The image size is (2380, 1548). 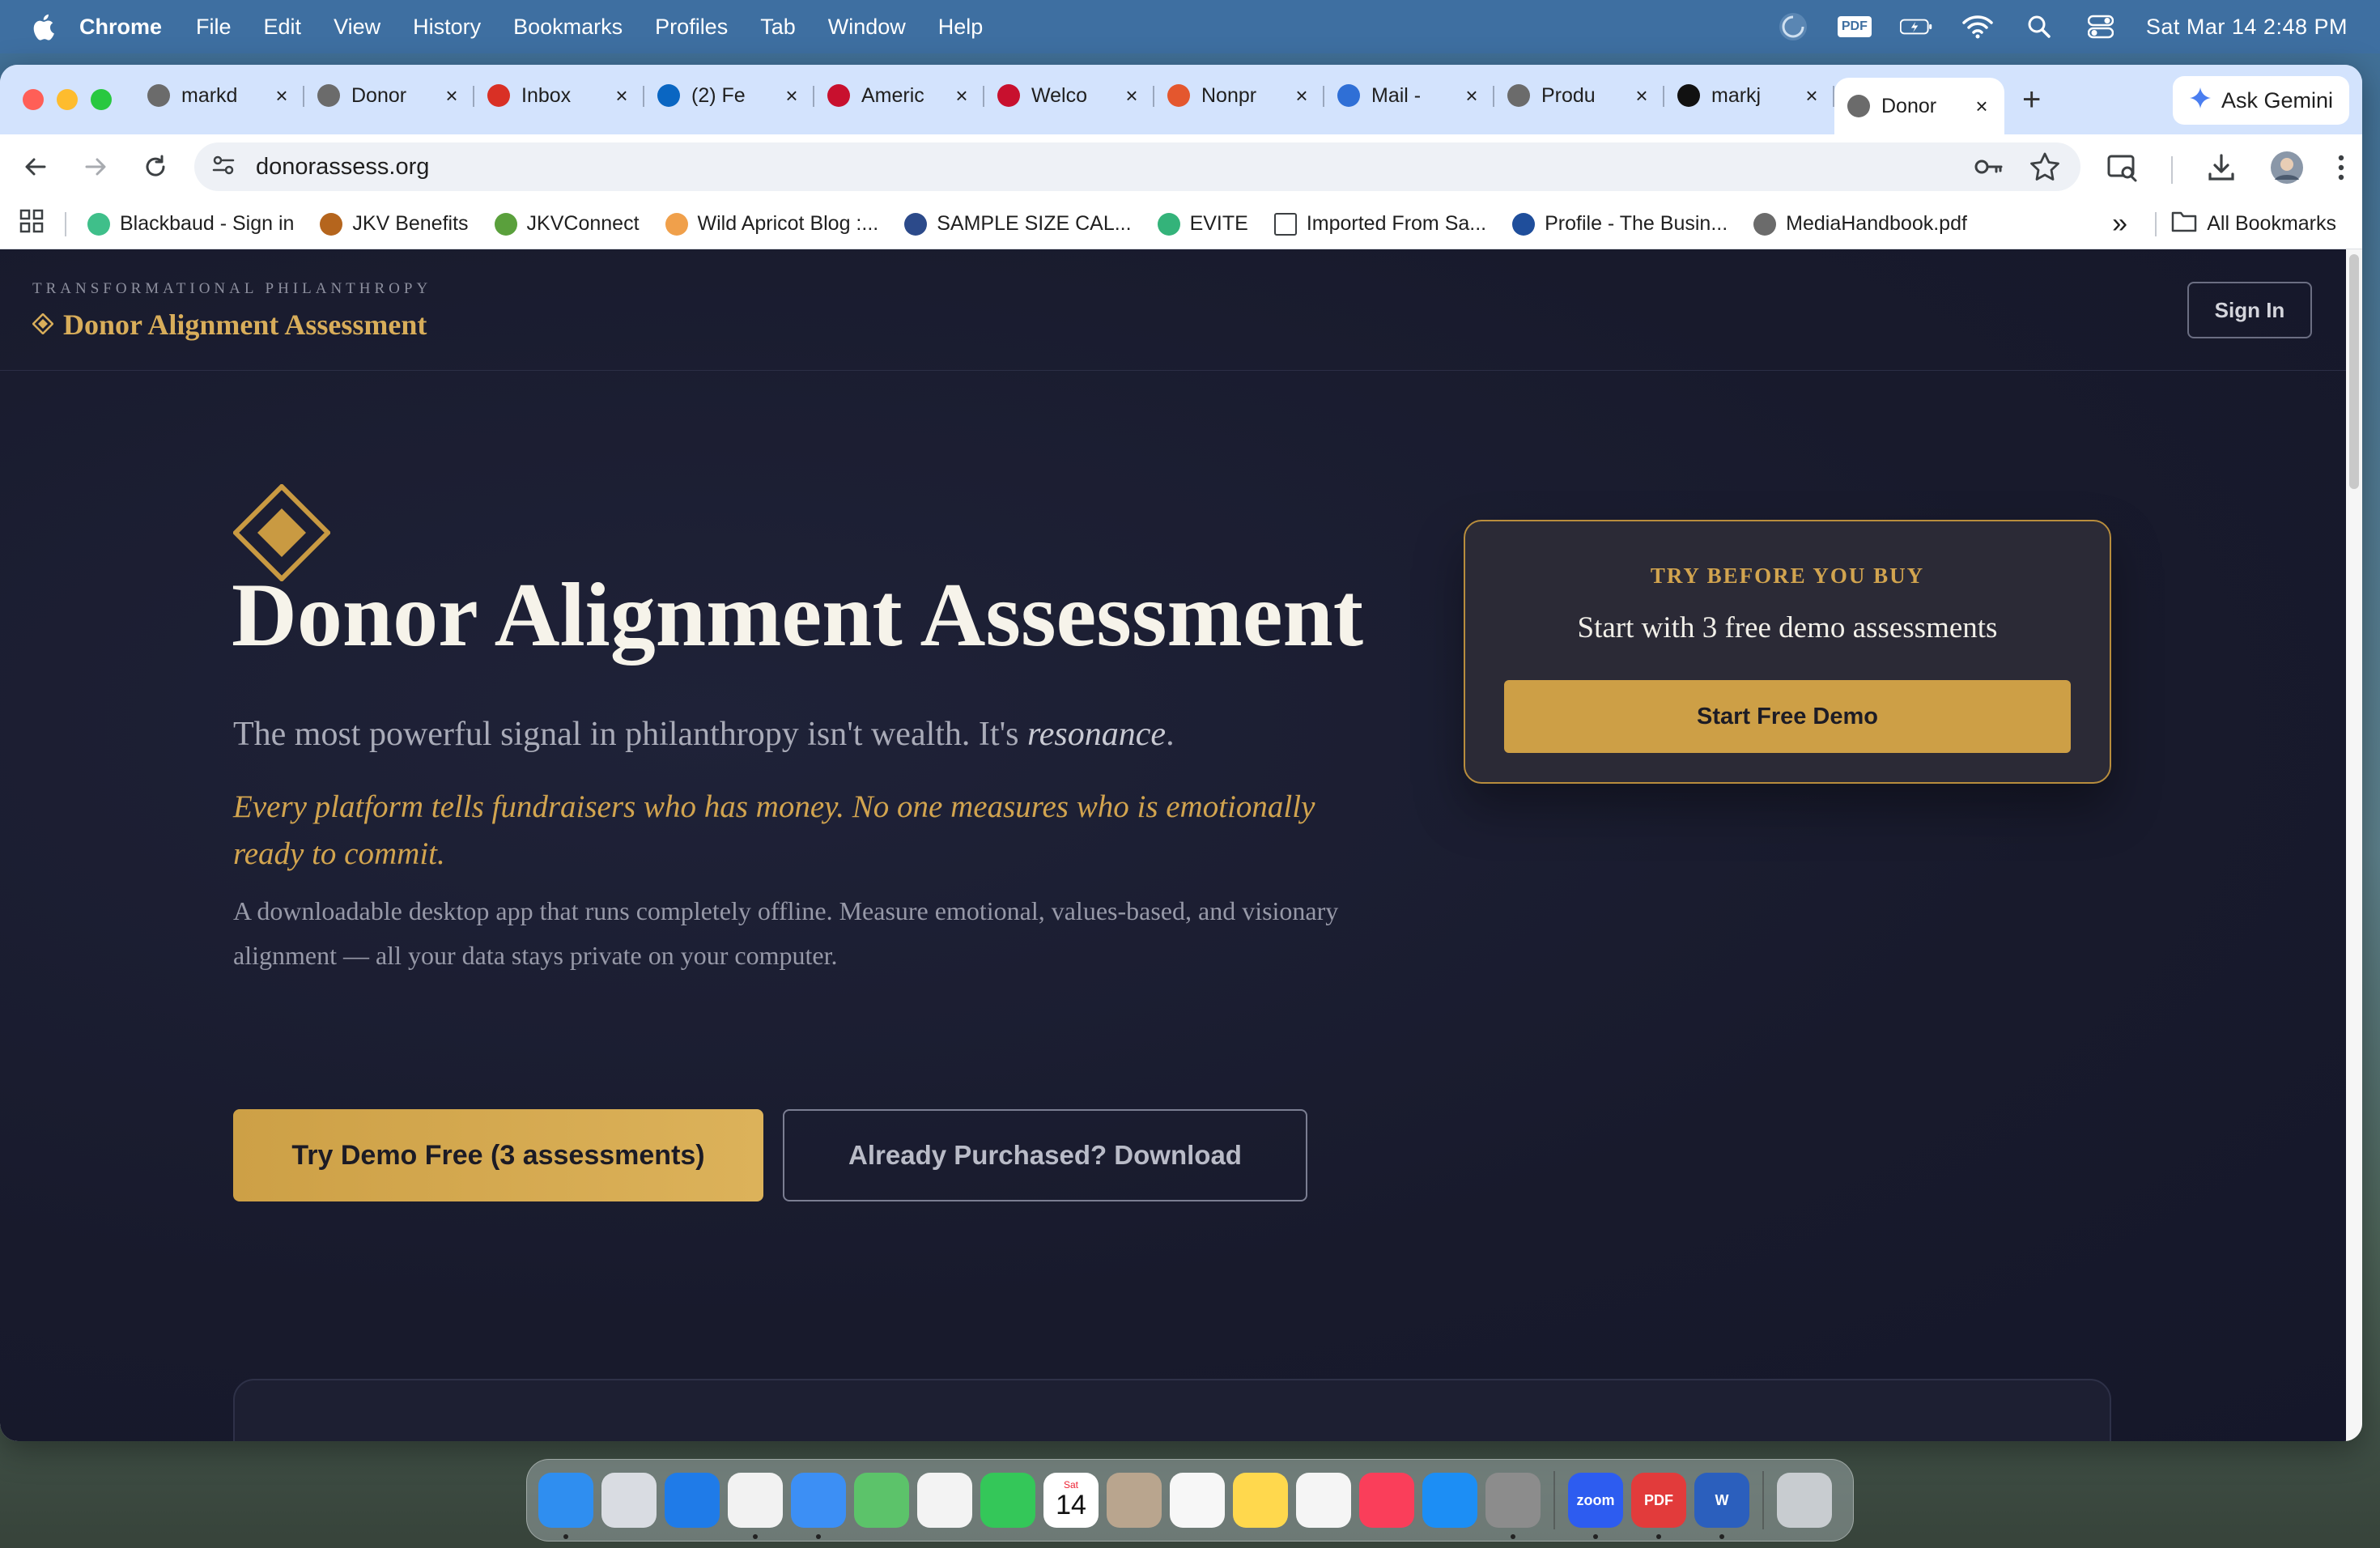 I want to click on site-brand-link: Donor Alignment Assessment, so click(x=229, y=325).